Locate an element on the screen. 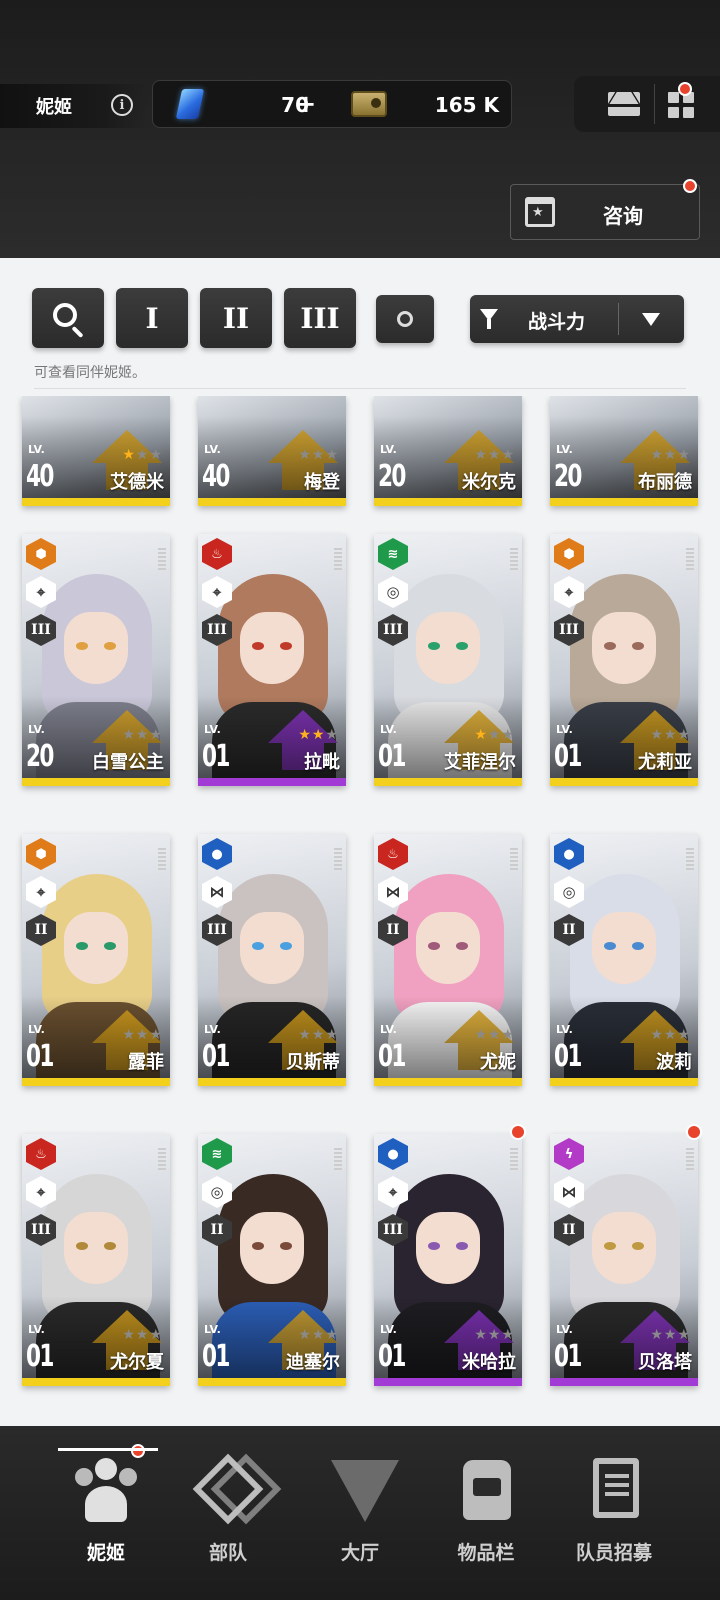 The image size is (720, 1600). character-card: ♨ ⌖ III LV. 01 ★ ★ ★ 尤尔夏 is located at coordinates (96, 1260).